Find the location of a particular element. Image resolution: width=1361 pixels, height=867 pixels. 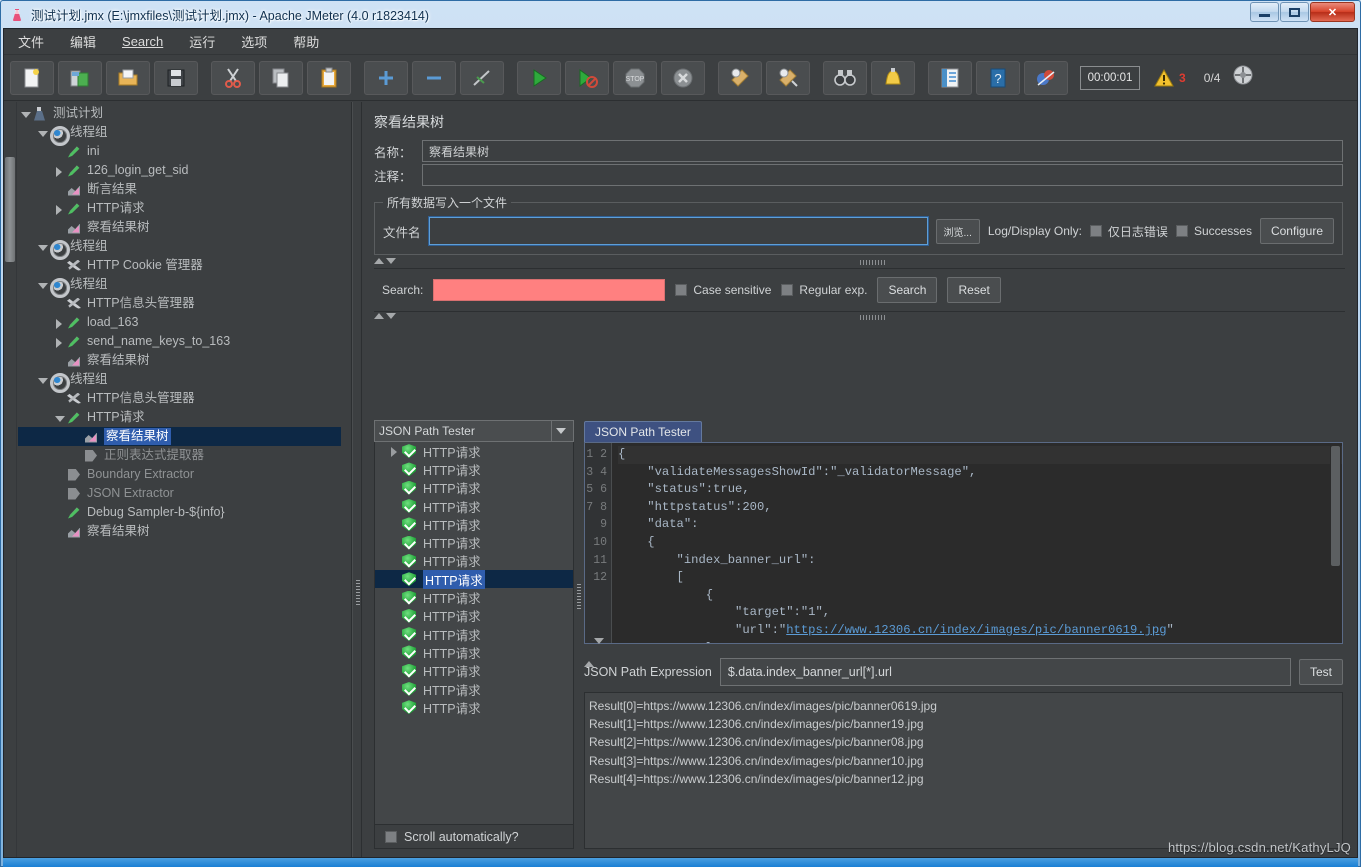

lower-splitter is located at coordinates (859, 317).